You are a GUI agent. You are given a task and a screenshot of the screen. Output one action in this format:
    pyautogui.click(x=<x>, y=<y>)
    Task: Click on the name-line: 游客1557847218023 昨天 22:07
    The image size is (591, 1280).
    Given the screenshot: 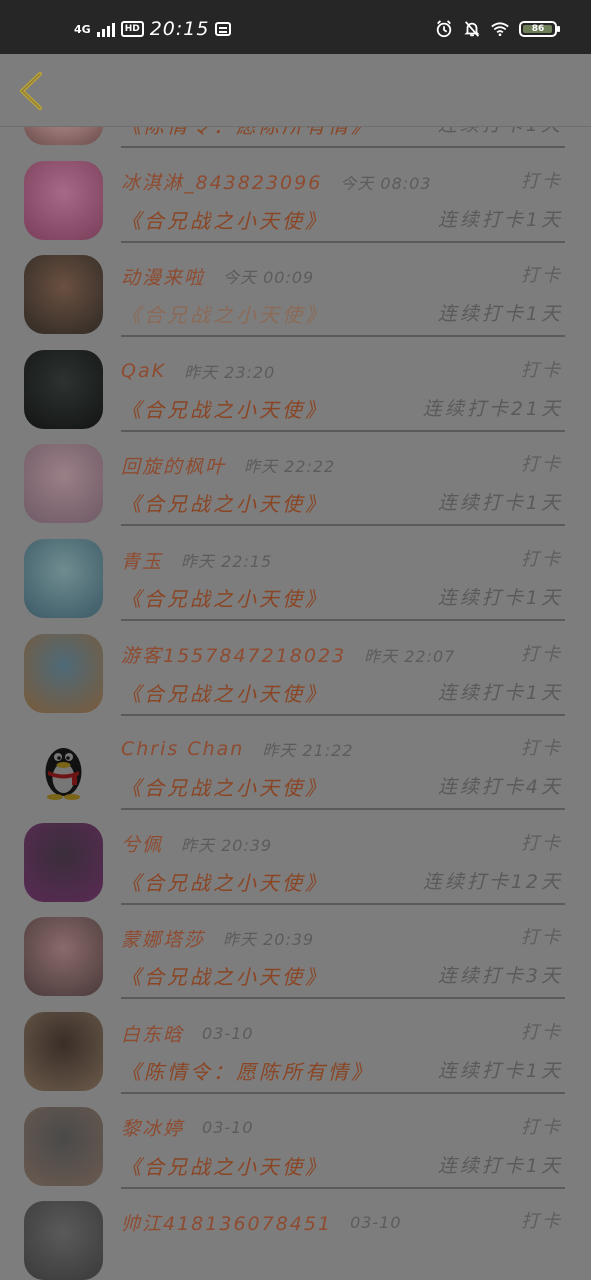 What is the action you would take?
    pyautogui.click(x=342, y=655)
    